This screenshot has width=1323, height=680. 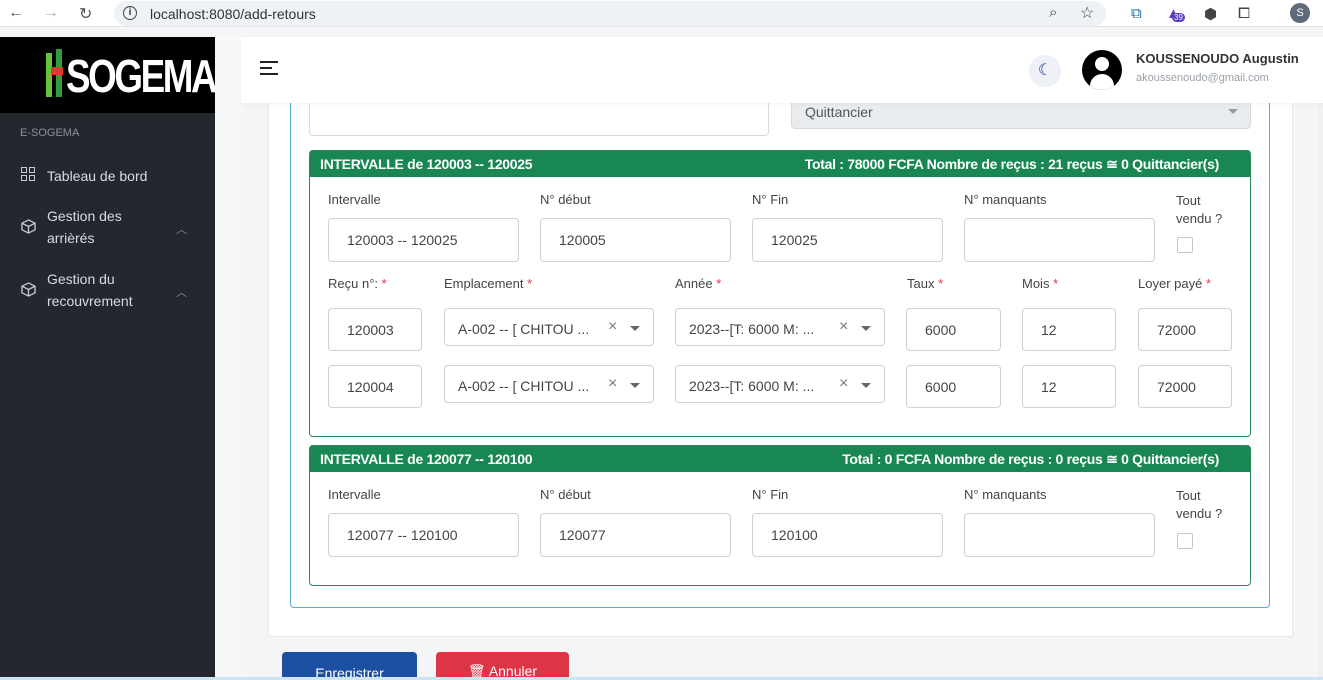 What do you see at coordinates (269, 70) in the screenshot?
I see `hamburger-menu-icon` at bounding box center [269, 70].